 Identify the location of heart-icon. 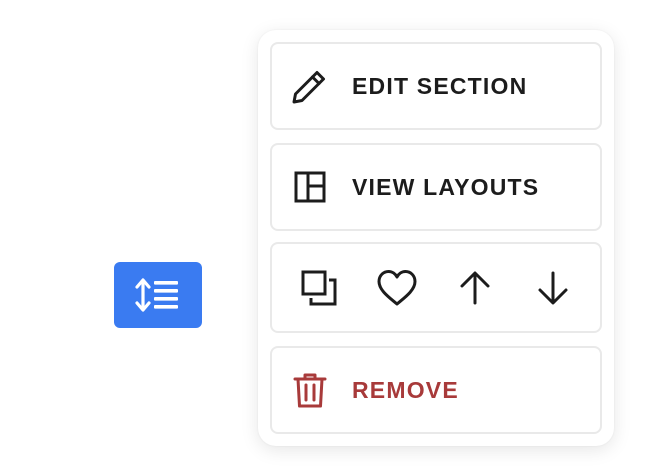
(397, 287).